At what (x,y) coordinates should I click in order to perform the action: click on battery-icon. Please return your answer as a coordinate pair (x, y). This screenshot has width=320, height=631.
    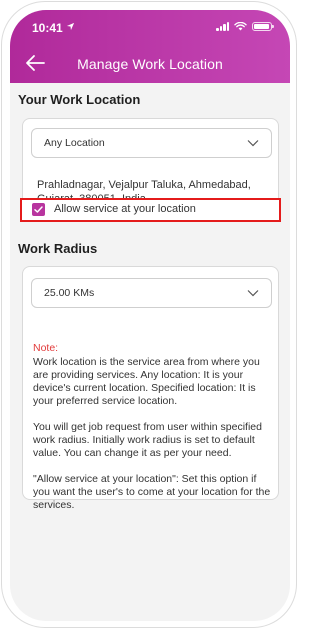
    Looking at the image, I should click on (263, 26).